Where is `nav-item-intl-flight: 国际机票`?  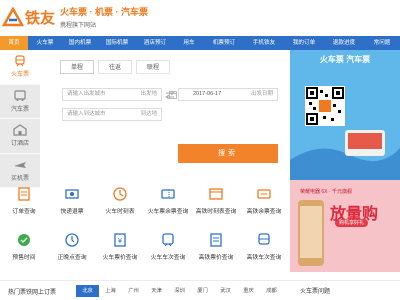 nav-item-intl-flight: 国际机票 is located at coordinates (117, 43).